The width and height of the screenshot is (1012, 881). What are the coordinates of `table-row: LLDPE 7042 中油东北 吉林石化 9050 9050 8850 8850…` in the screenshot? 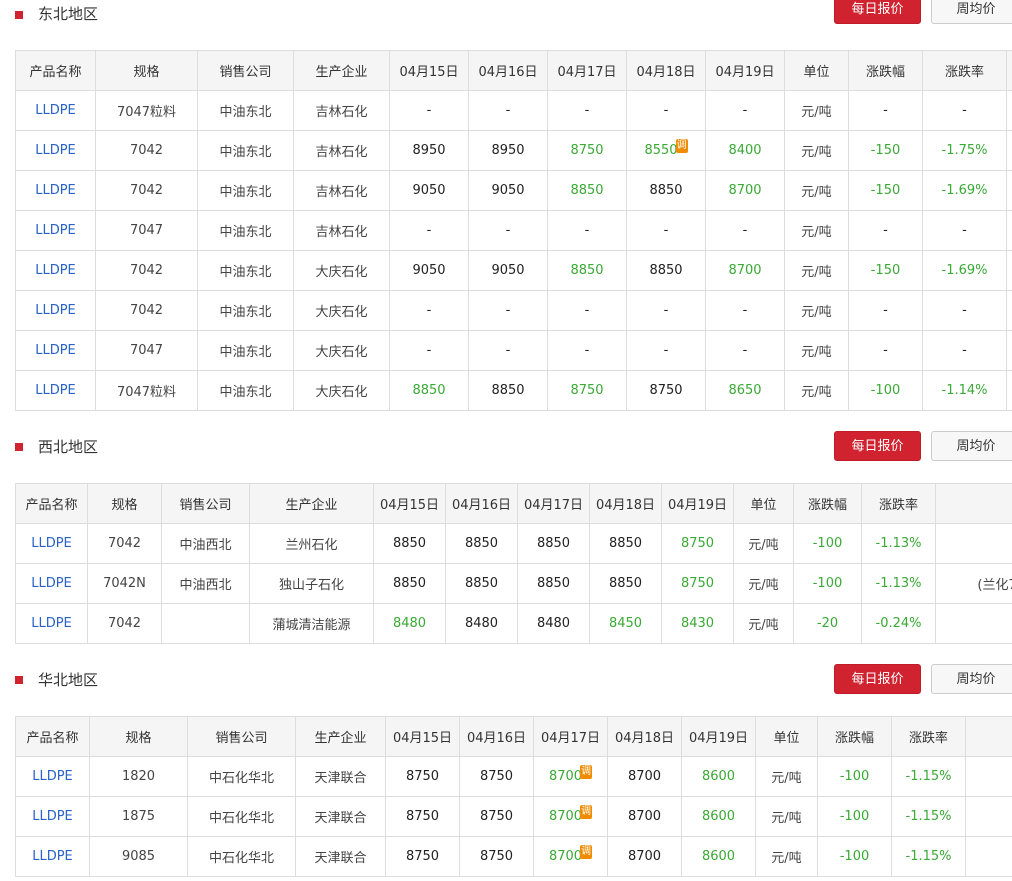 It's located at (513, 190).